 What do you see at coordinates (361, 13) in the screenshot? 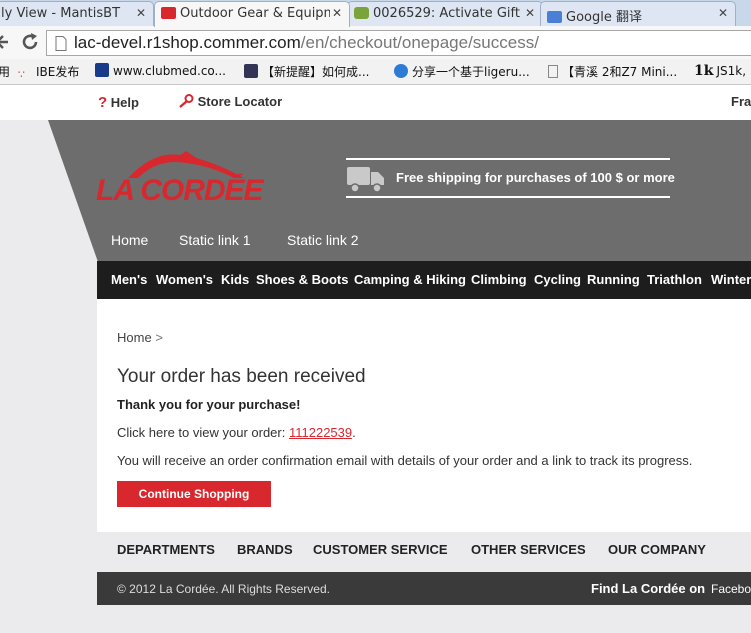
I see `mantis-favicon-icon` at bounding box center [361, 13].